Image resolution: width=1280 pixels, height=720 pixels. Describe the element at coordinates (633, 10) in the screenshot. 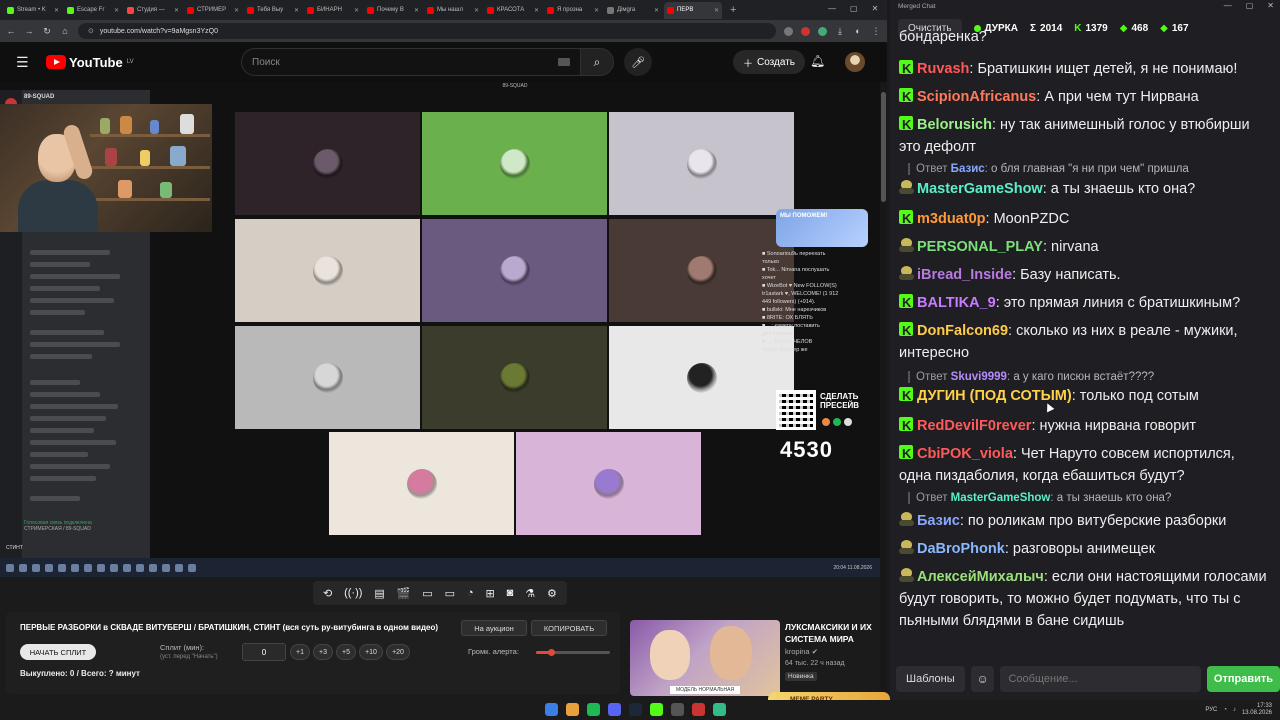

I see `browser-tab: Дімgra ✕` at that location.